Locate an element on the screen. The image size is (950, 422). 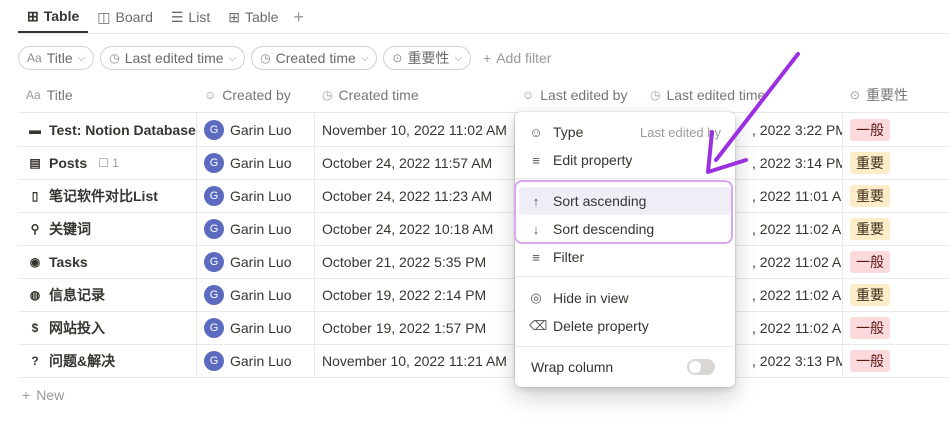
annotation-arrow-shaft is located at coordinates (757, 107).